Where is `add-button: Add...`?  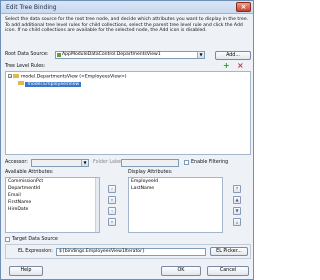 add-button: Add... is located at coordinates (233, 55).